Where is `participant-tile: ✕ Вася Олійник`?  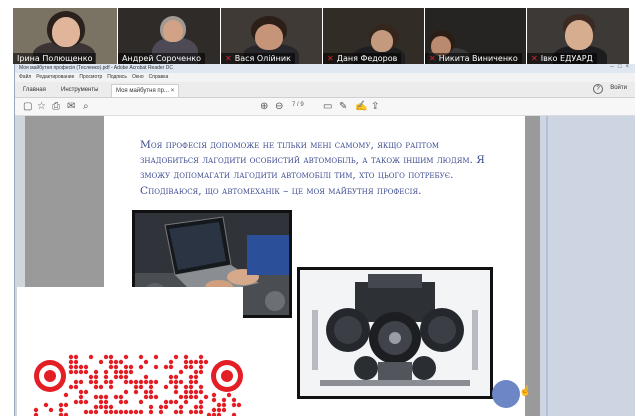
participant-tile: ✕ Вася Олійник is located at coordinates (271, 36).